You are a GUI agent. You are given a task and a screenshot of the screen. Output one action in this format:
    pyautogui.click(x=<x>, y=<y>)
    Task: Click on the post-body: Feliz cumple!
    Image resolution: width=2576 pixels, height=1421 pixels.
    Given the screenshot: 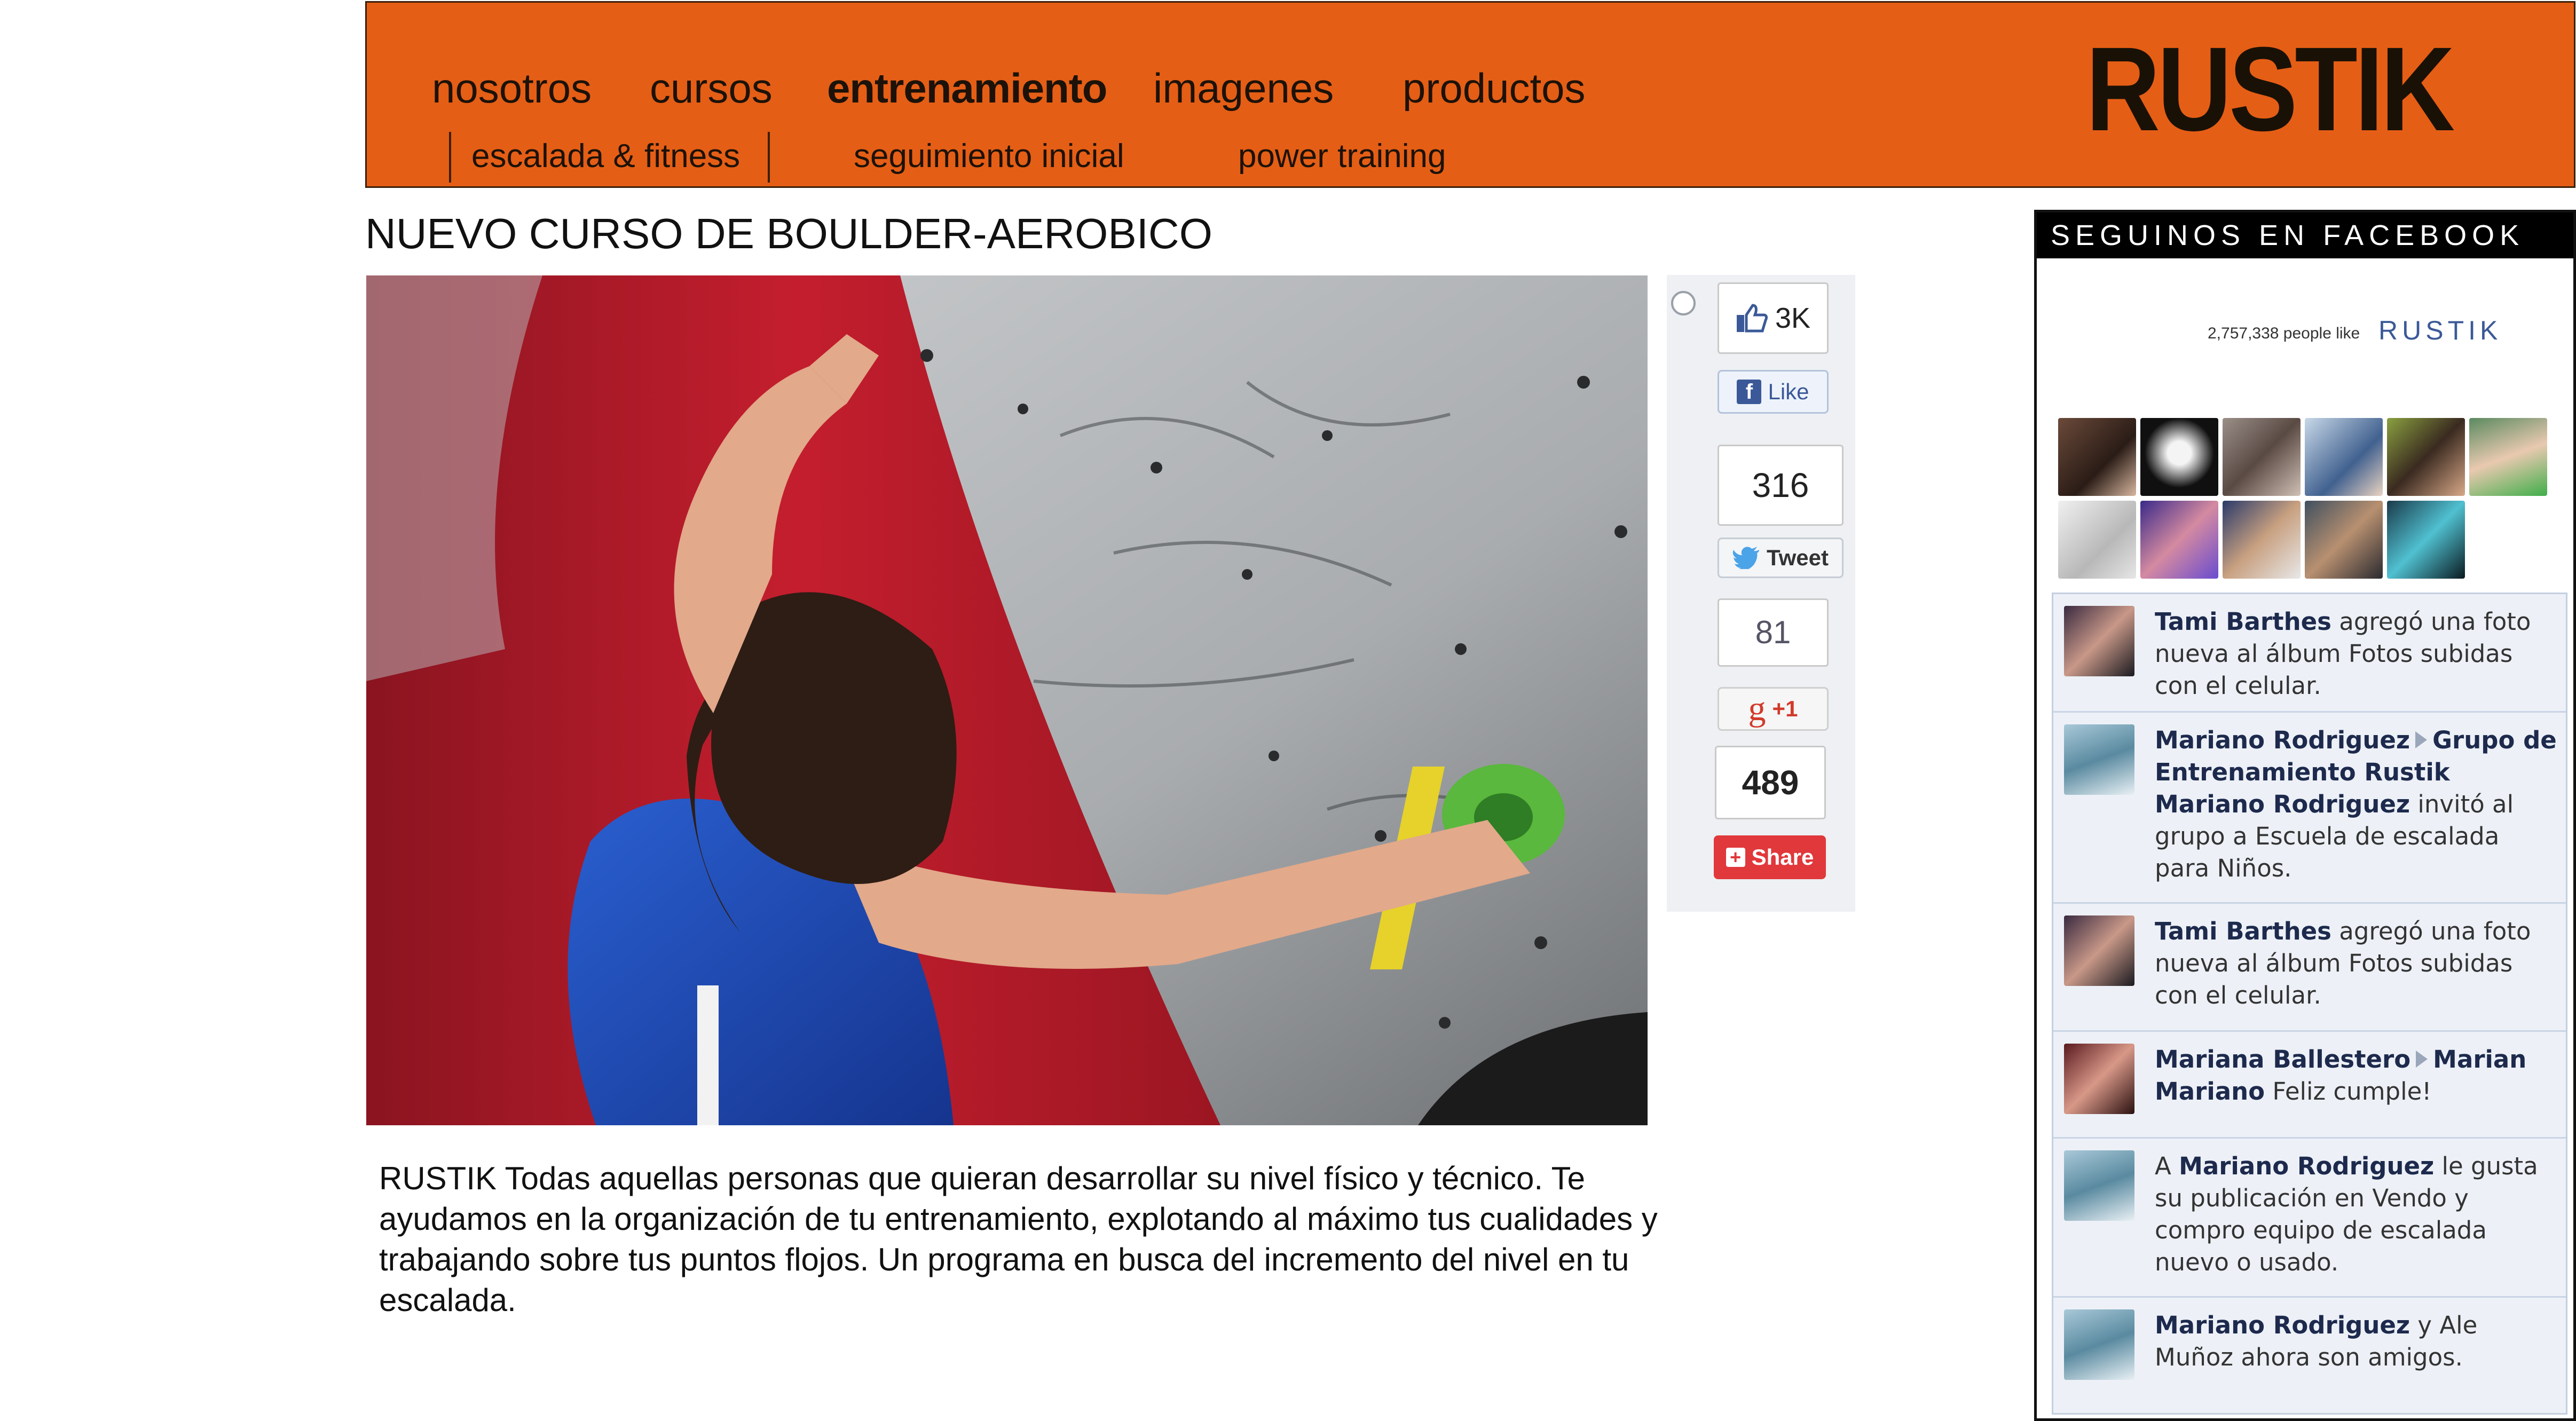 What is the action you would take?
    pyautogui.click(x=2348, y=1091)
    